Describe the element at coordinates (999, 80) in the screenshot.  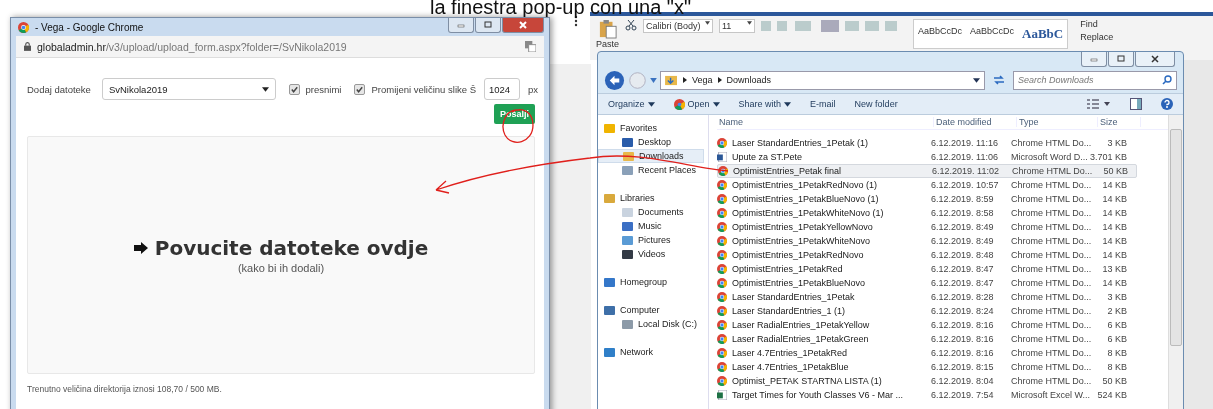
I see `refresh-icon` at that location.